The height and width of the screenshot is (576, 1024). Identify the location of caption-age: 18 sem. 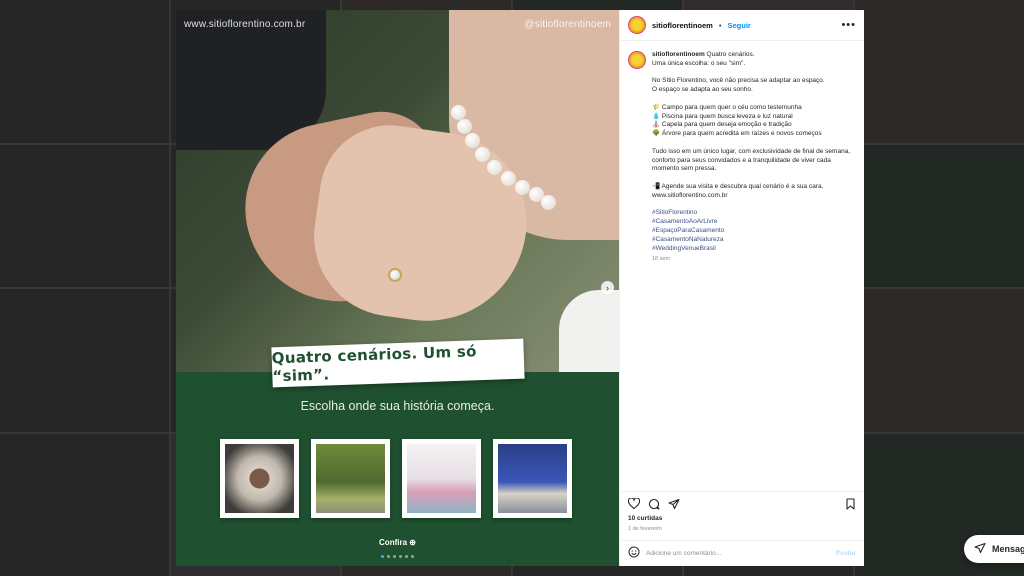
(661, 259).